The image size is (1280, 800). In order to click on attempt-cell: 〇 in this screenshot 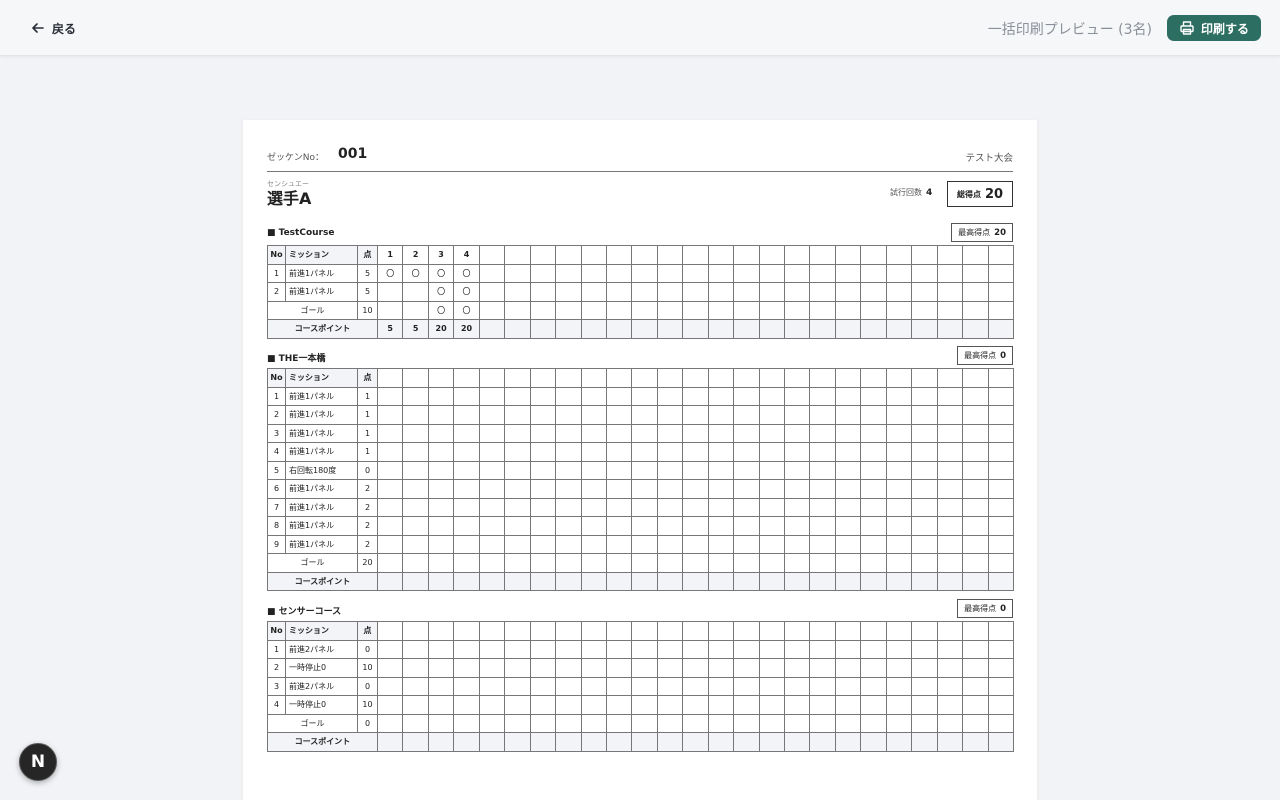, I will do `click(415, 273)`.